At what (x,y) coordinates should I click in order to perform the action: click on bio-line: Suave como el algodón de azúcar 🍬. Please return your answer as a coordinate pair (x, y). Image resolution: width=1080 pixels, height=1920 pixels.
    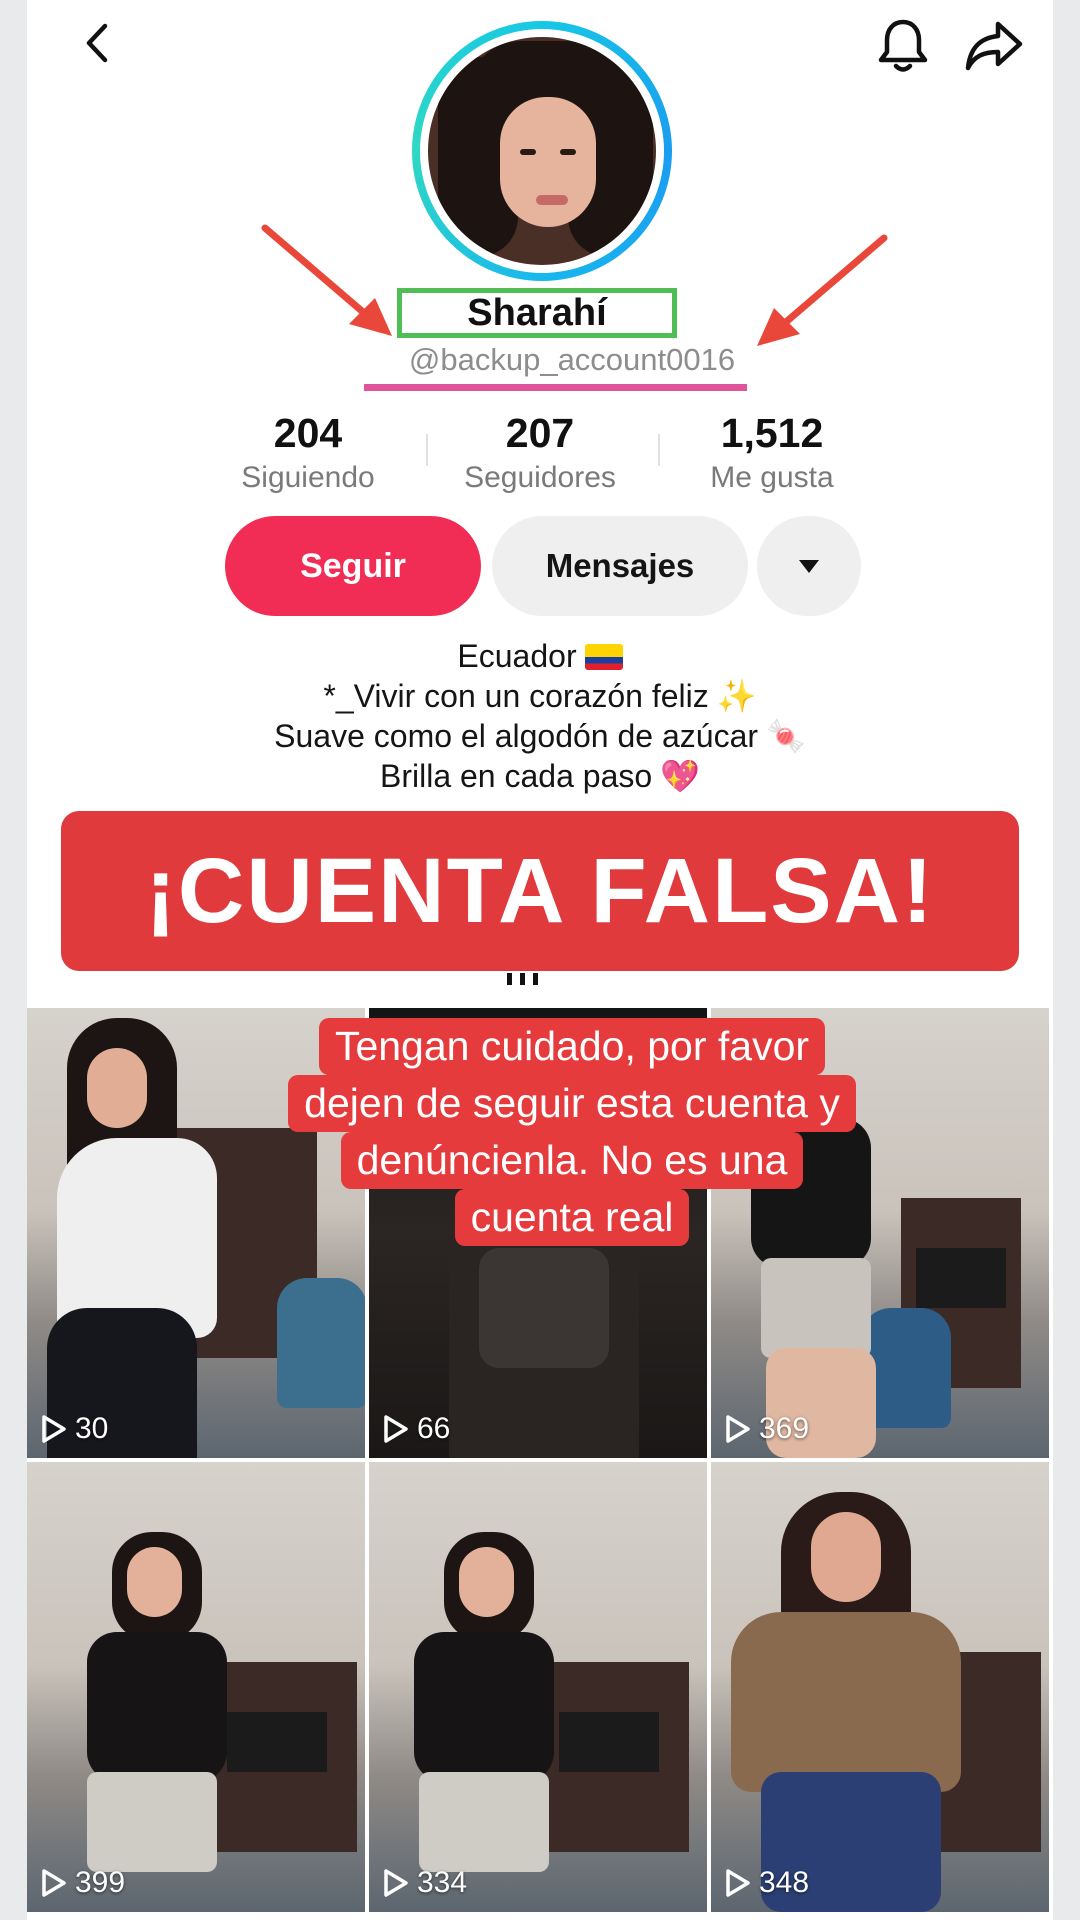
    Looking at the image, I should click on (540, 736).